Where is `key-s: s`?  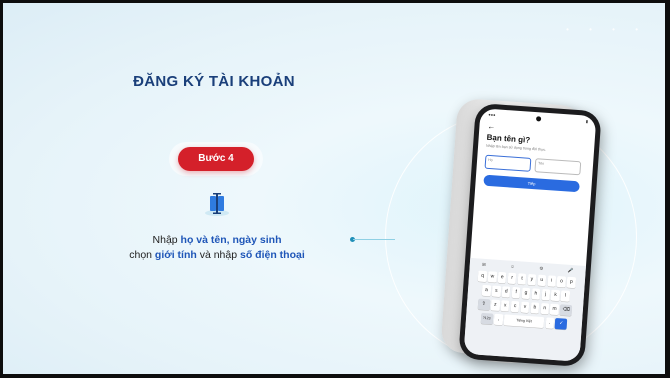 key-s: s is located at coordinates (496, 291).